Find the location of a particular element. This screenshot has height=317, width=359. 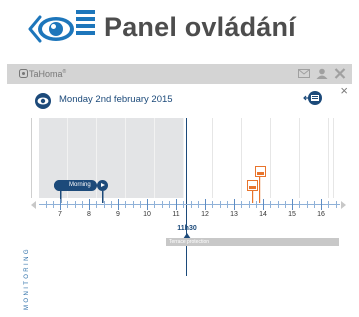

current-date: Monday 2nd february 2015 is located at coordinates (116, 99).